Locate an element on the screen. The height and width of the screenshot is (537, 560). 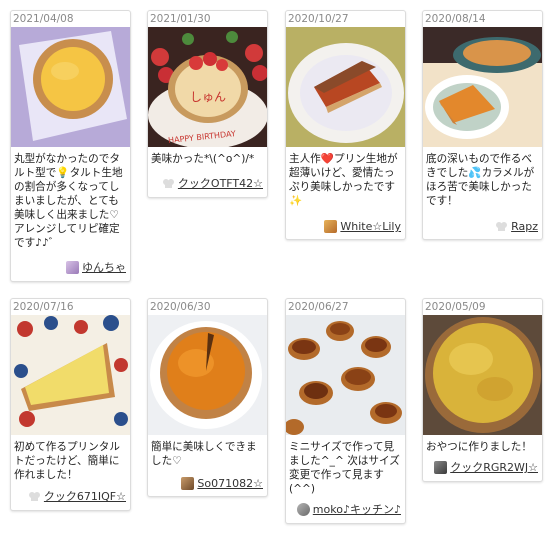
report-author: White☆Lily is located at coordinates (362, 226).